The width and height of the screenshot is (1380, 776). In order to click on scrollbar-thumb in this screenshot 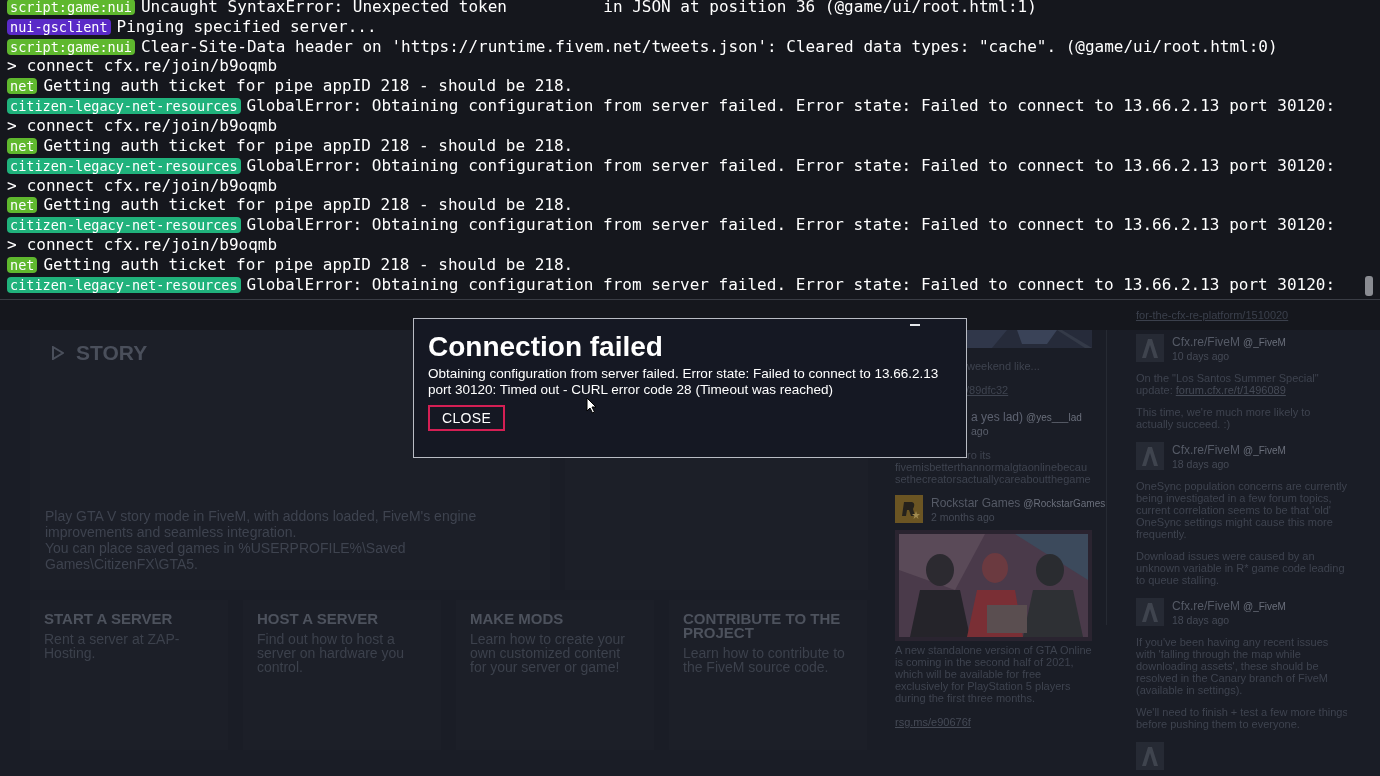, I will do `click(1369, 286)`.